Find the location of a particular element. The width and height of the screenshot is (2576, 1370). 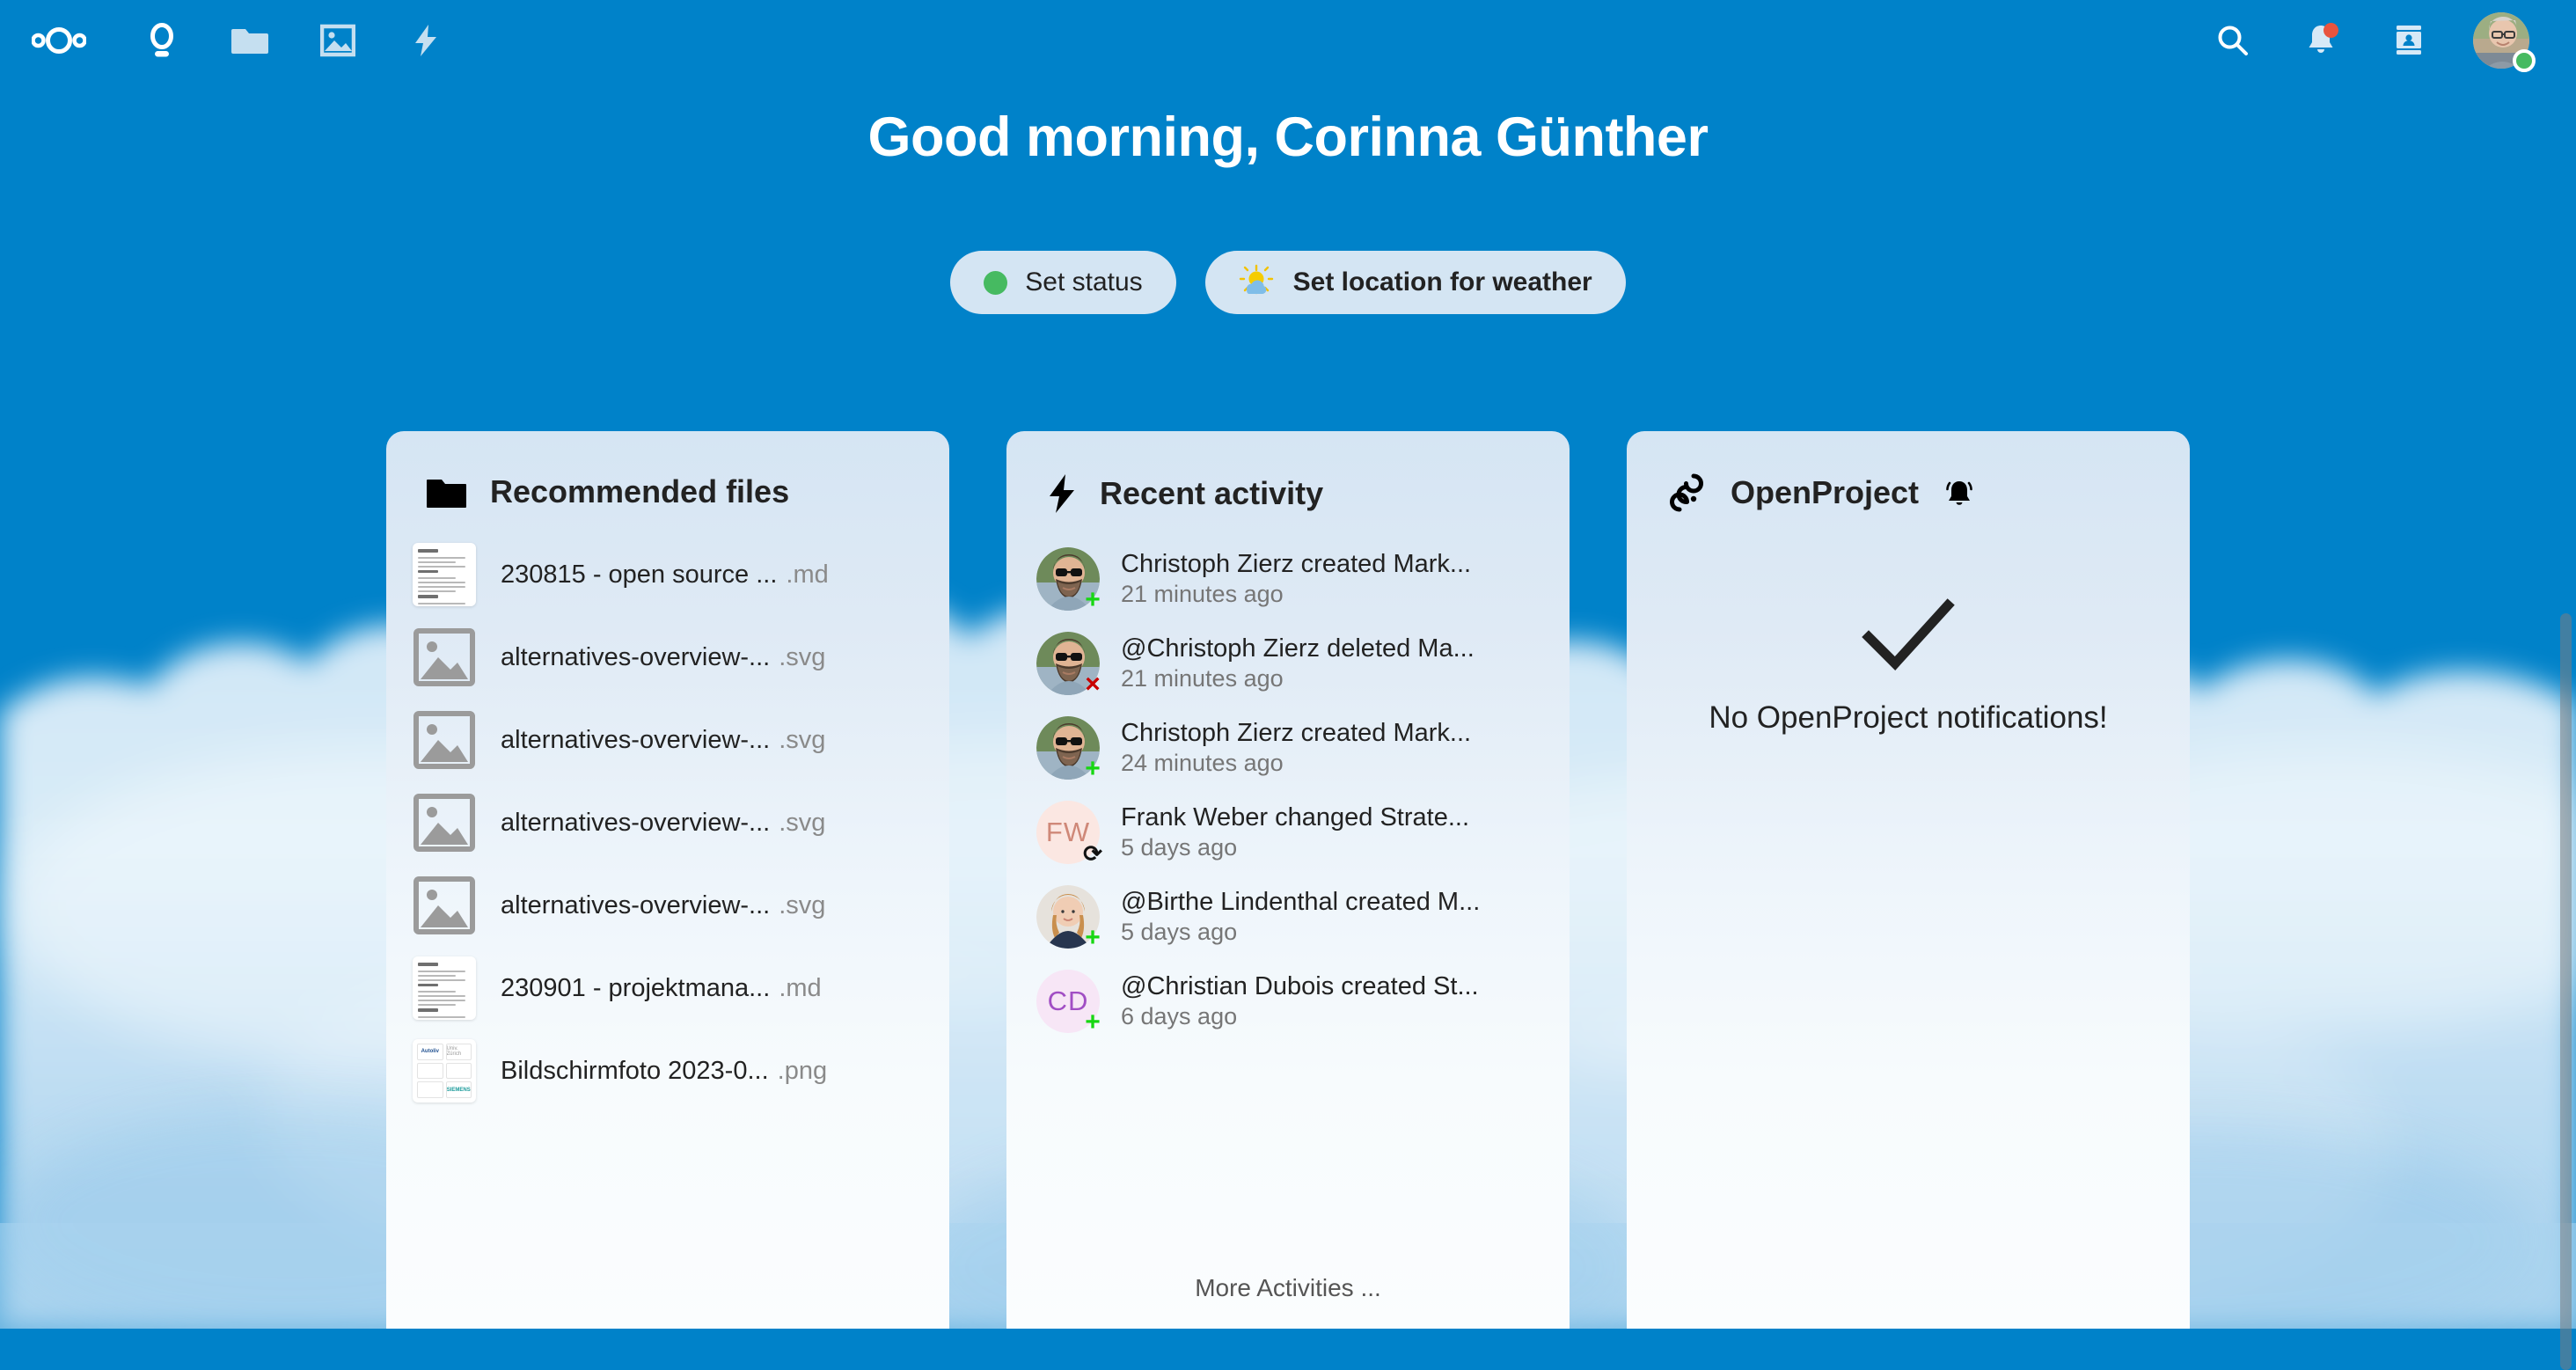

image-thumbnail: AutolivUniv. ZürichSIEMENS is located at coordinates (444, 1071).